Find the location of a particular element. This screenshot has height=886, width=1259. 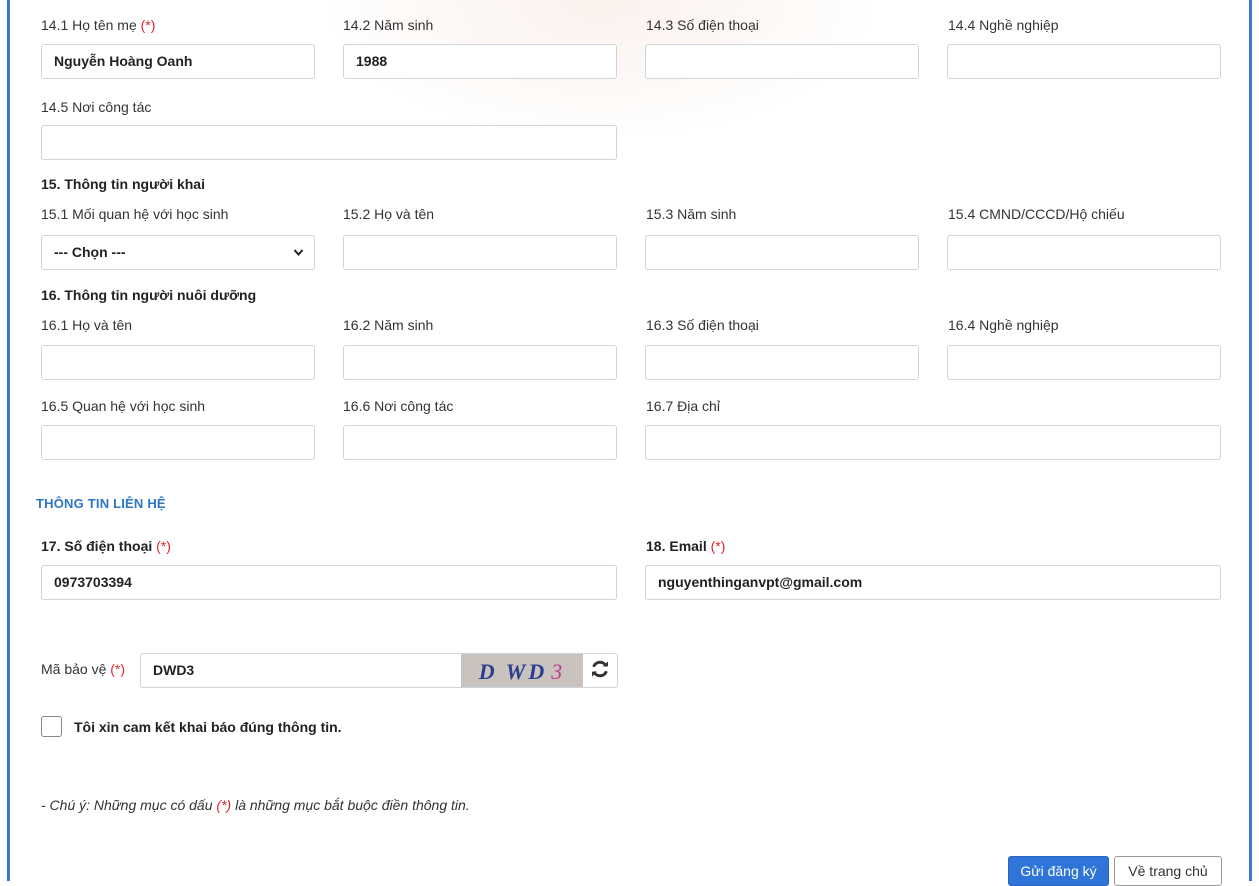

back-home-button: Về trang chủ is located at coordinates (1168, 871).